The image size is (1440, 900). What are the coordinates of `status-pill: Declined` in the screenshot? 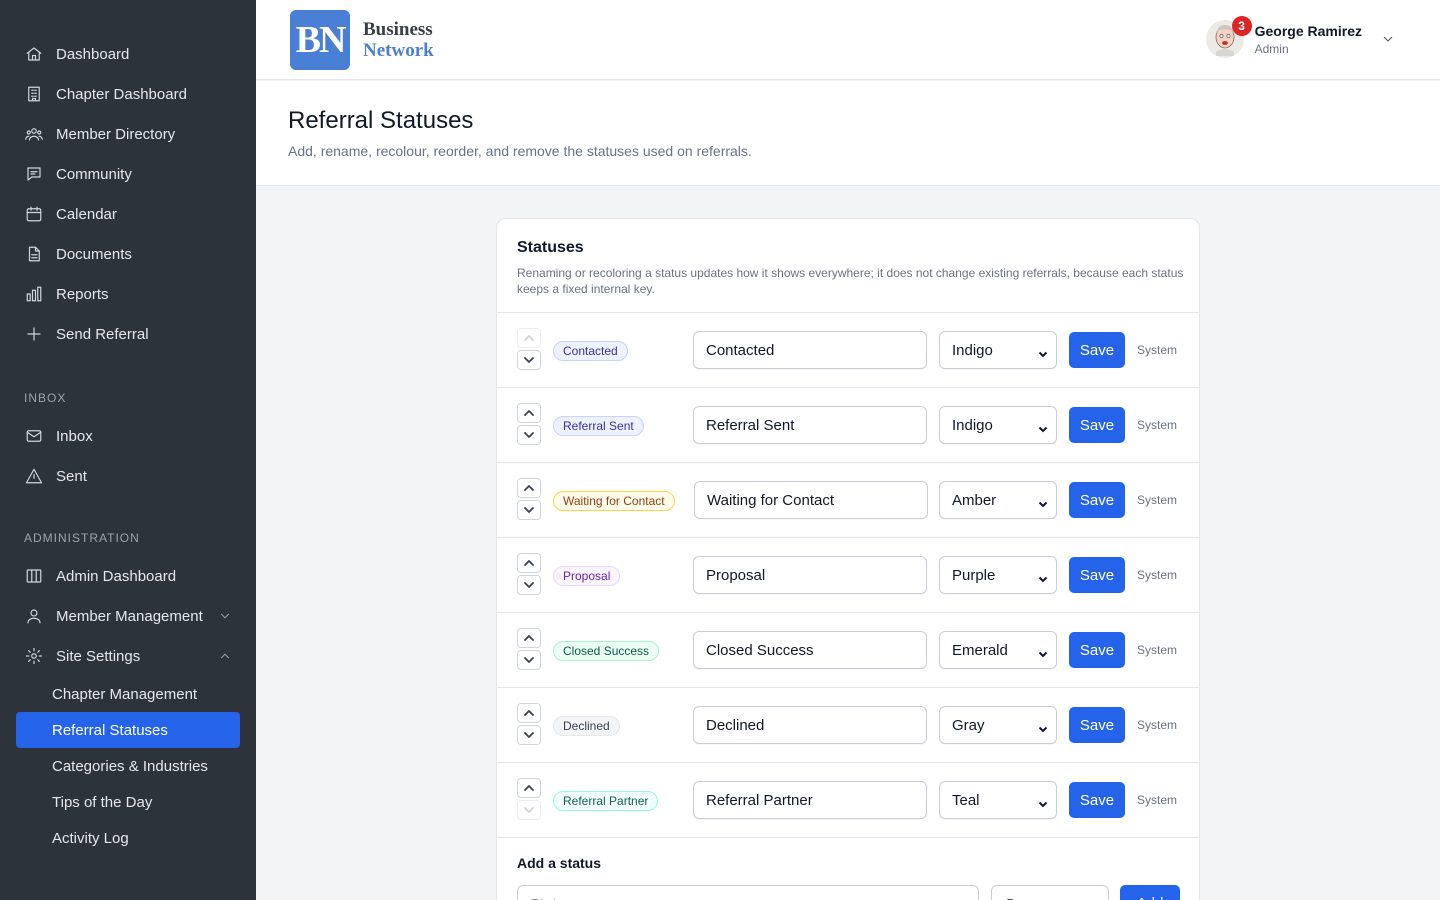 It's located at (586, 726).